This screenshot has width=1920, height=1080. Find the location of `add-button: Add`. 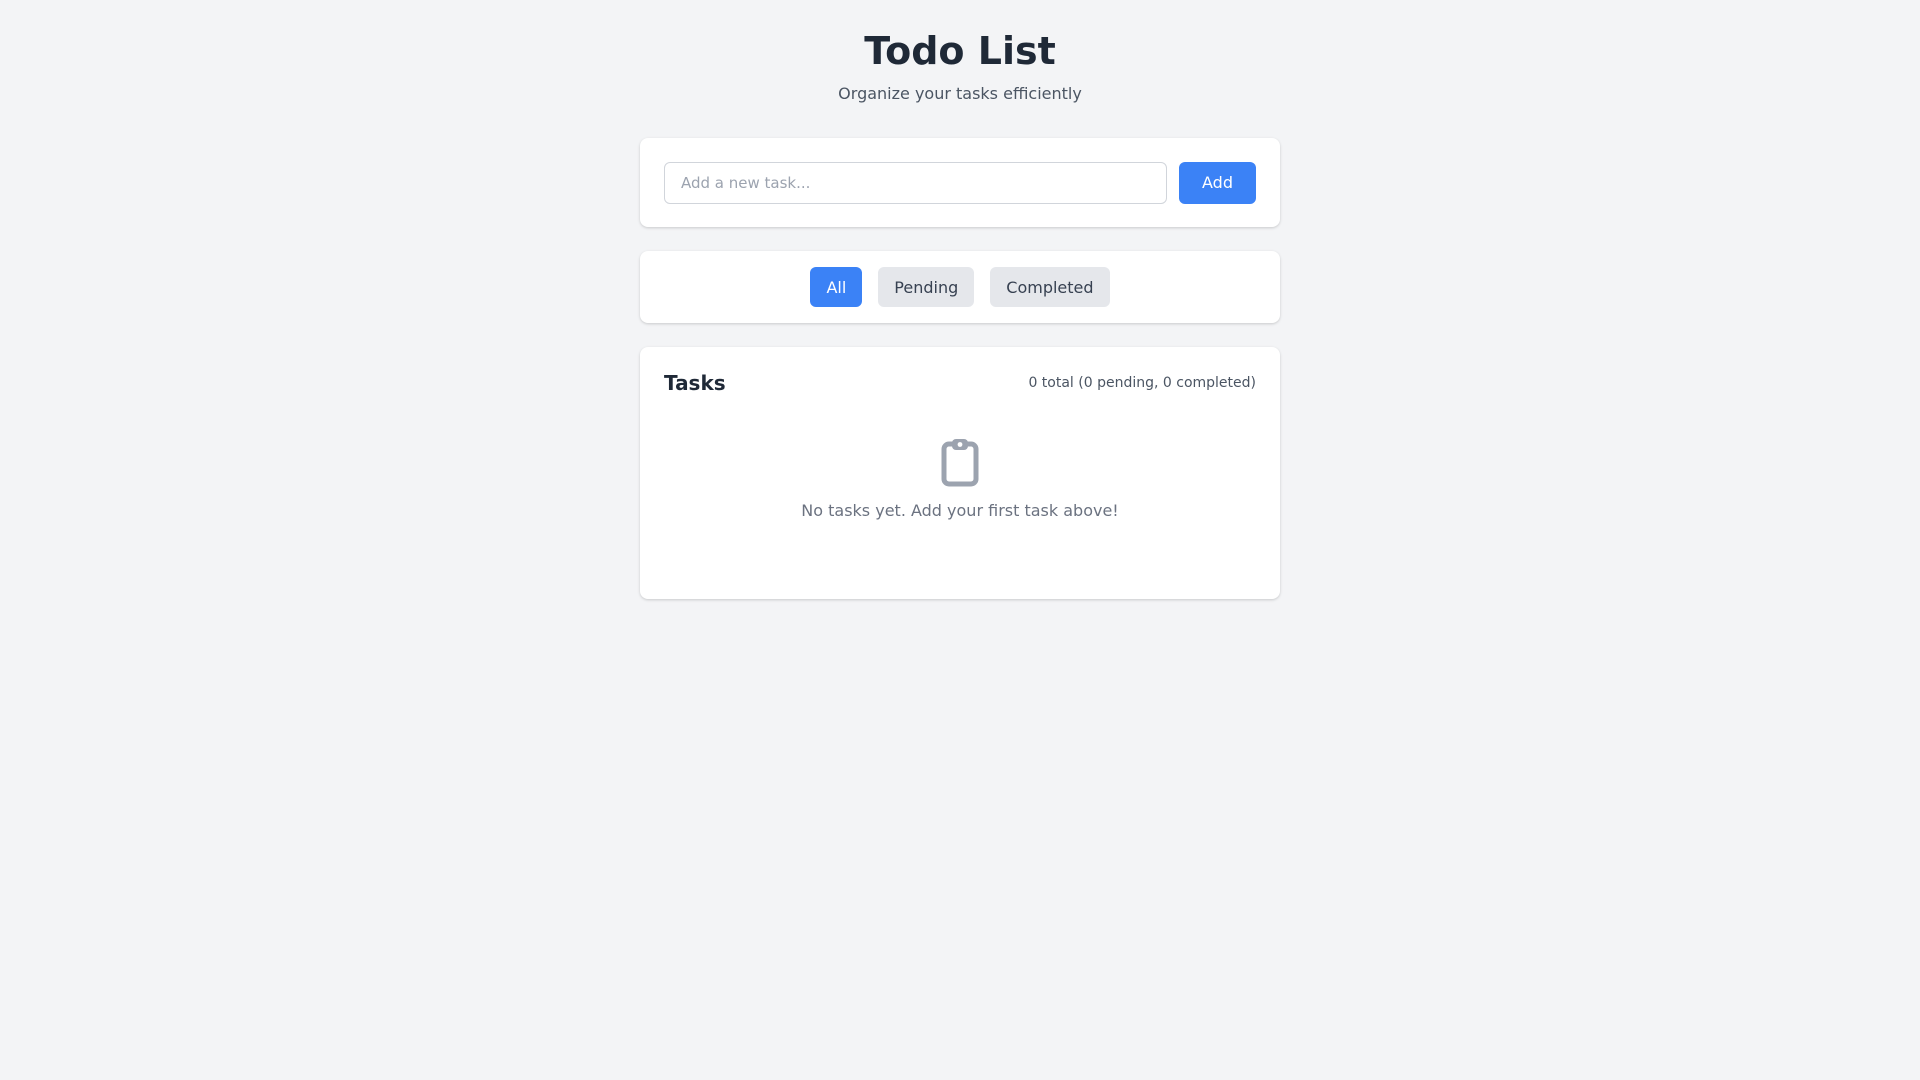

add-button: Add is located at coordinates (1217, 182).